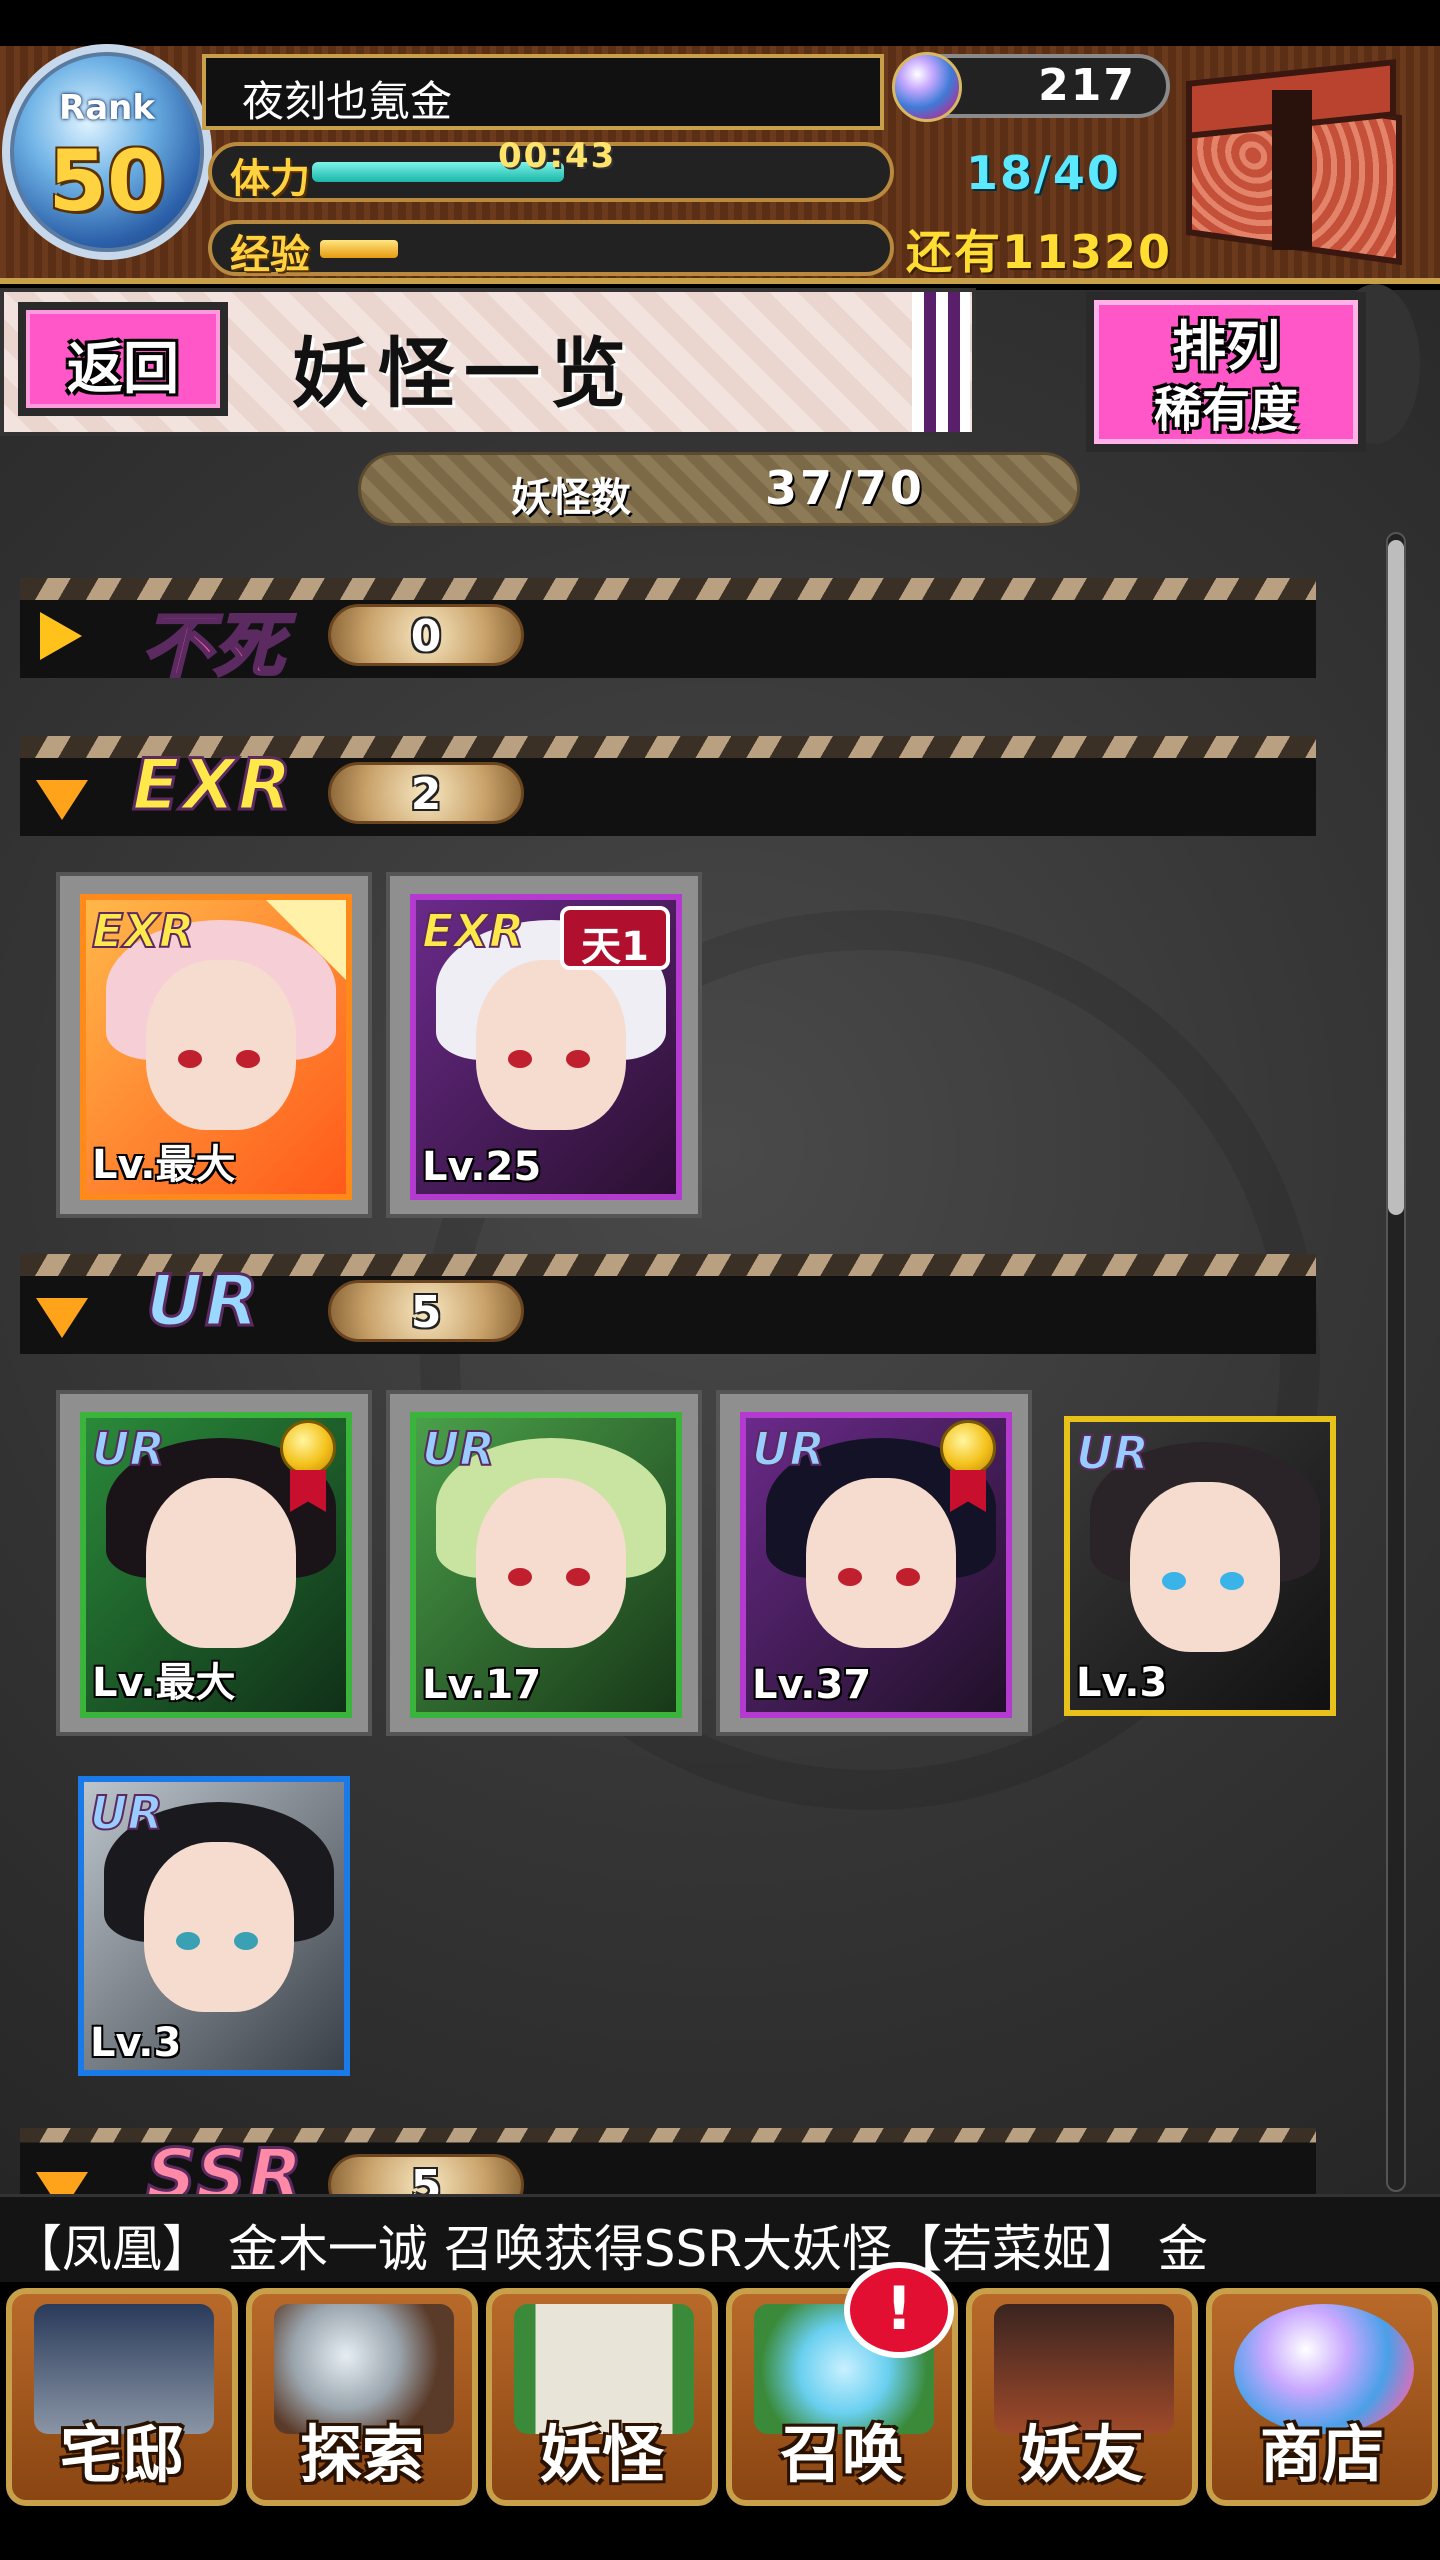 The image size is (1440, 2560). What do you see at coordinates (668, 1304) in the screenshot?
I see `section-header-ur: UR 5` at bounding box center [668, 1304].